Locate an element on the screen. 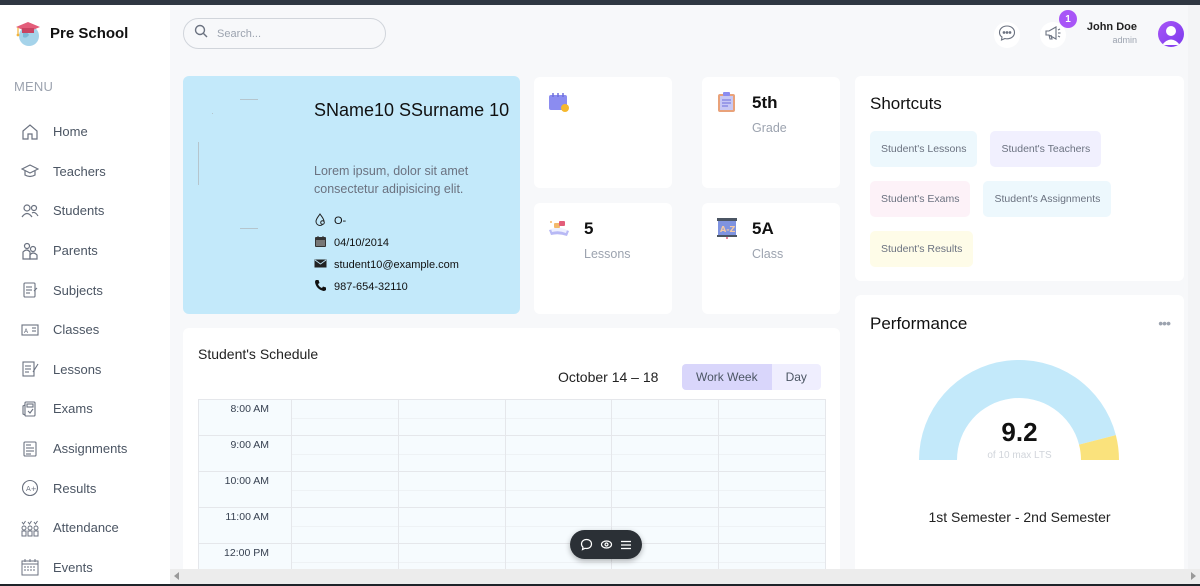 This screenshot has width=1200, height=586. sidebar-item-students: Students is located at coordinates (85, 211).